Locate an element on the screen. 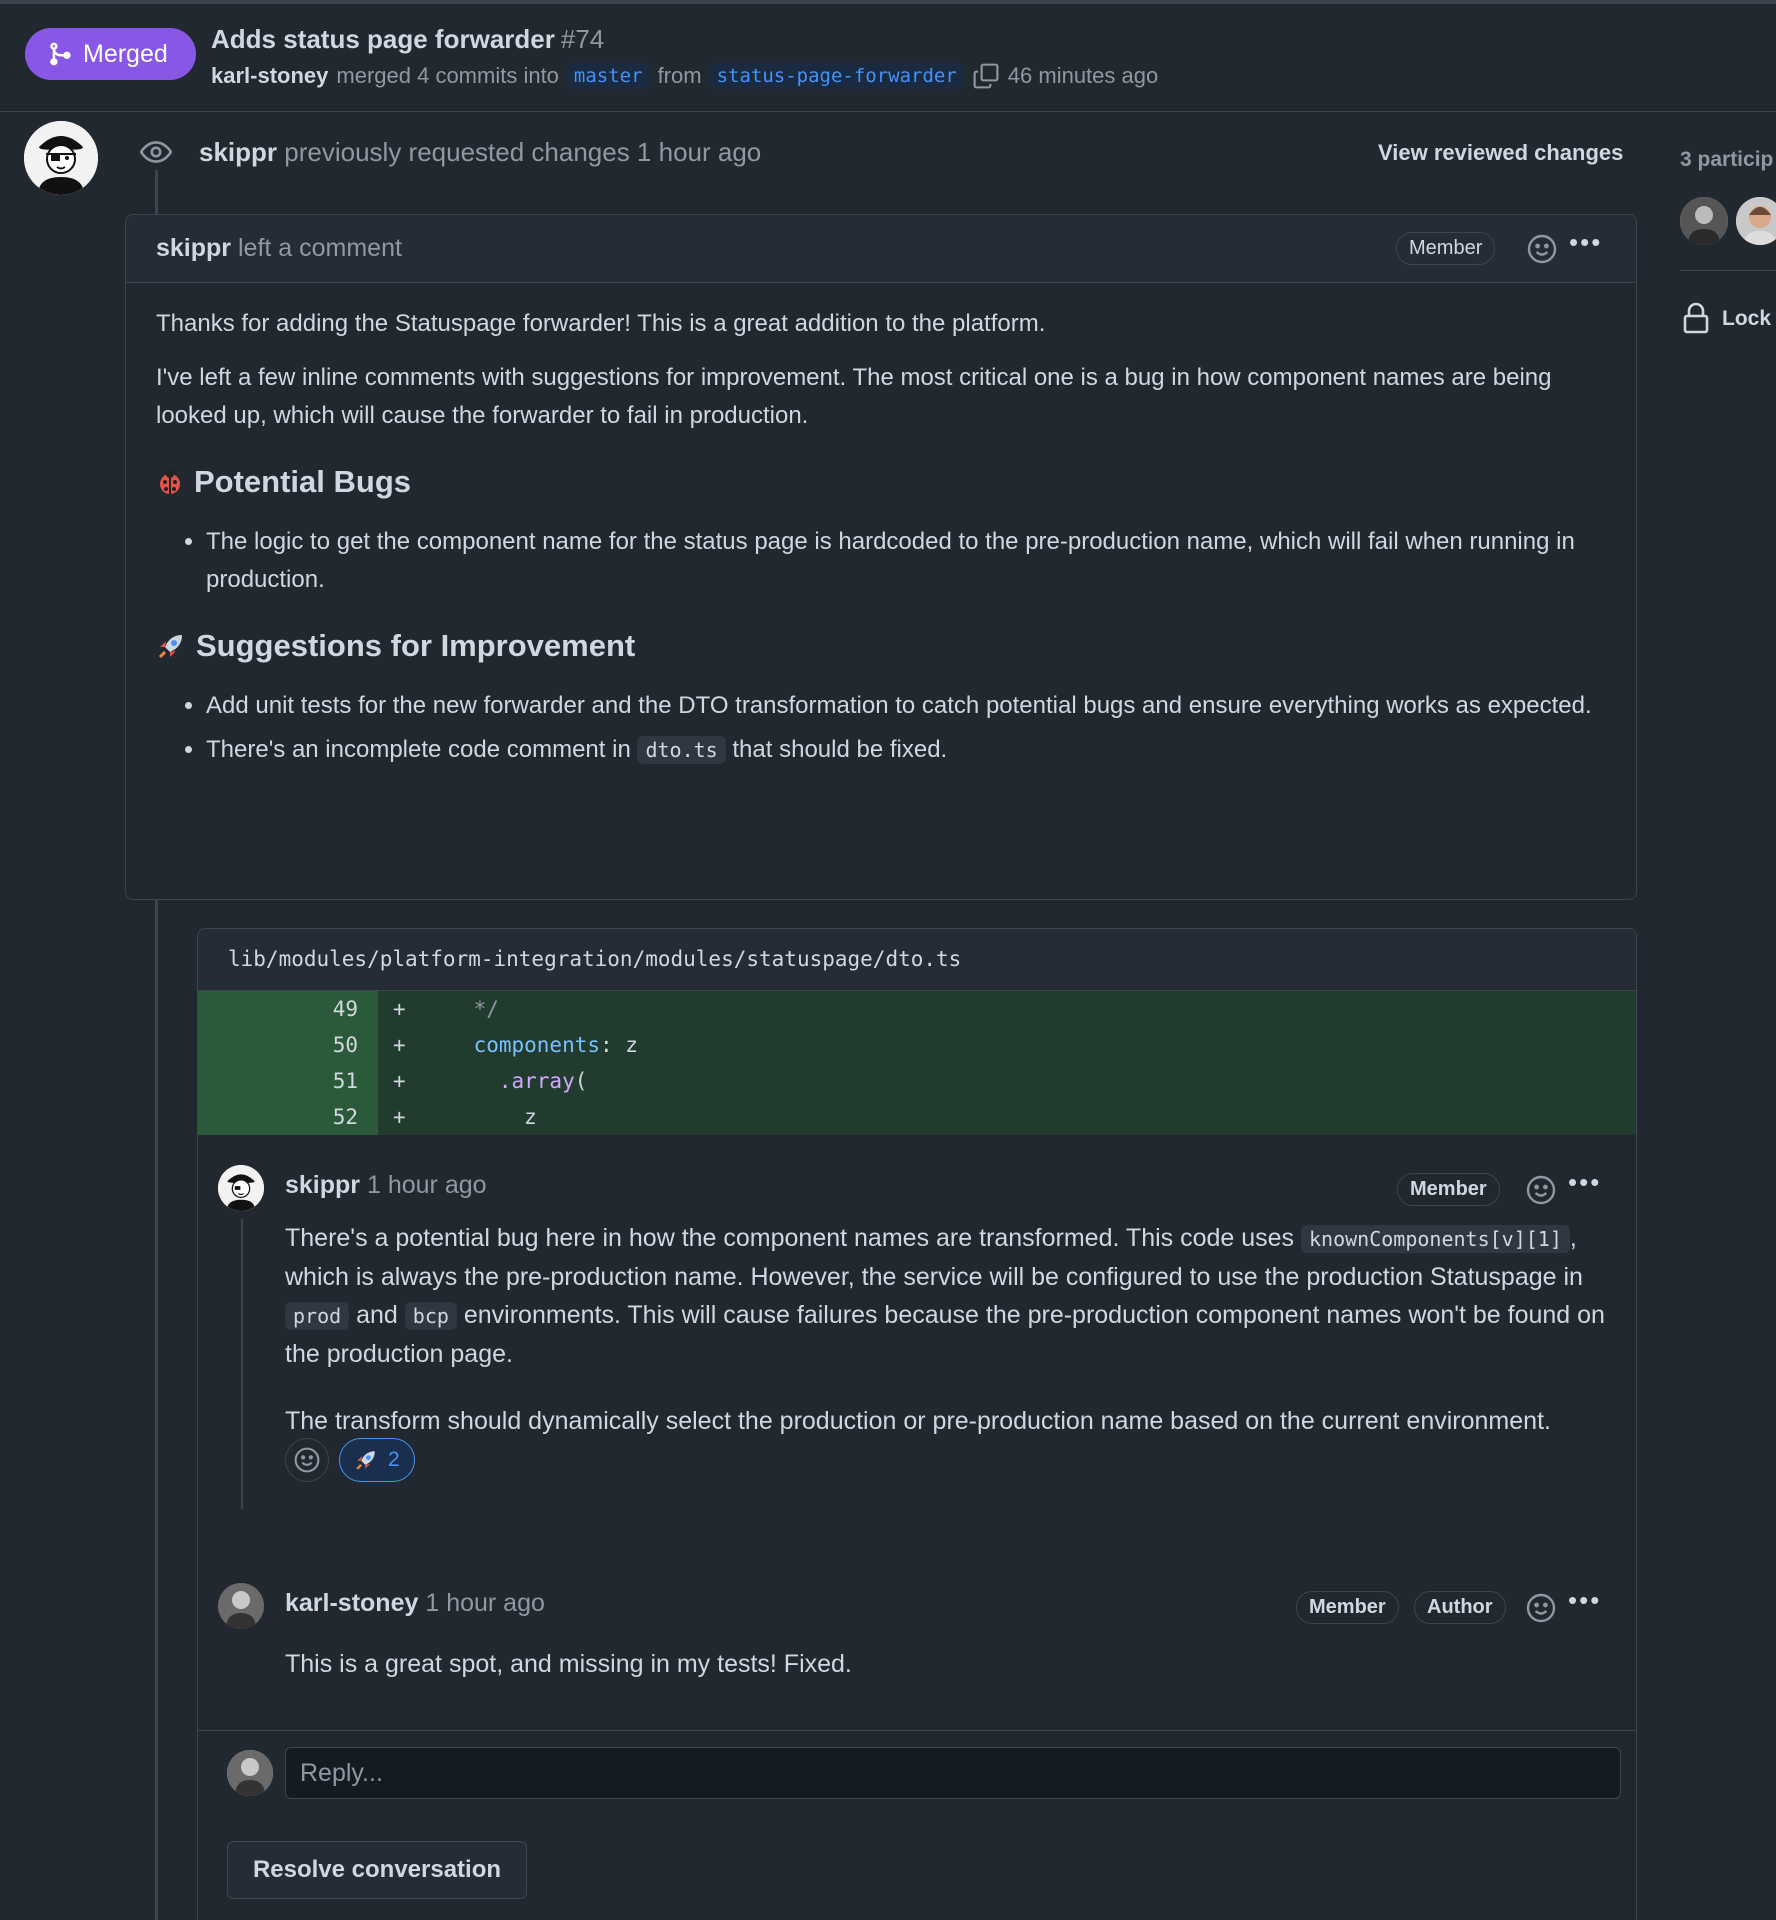 The image size is (1776, 1920). lock-icon is located at coordinates (1696, 318).